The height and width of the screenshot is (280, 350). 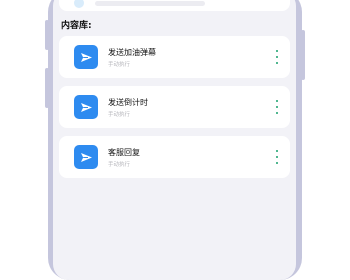 I want to click on faded-text, so click(x=150, y=3).